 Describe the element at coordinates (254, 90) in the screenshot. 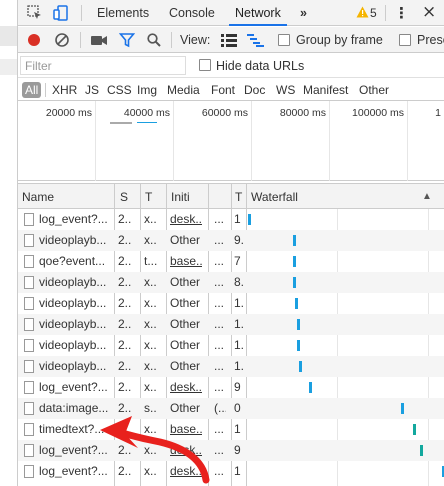

I see `type-filter-doc: Doc` at that location.